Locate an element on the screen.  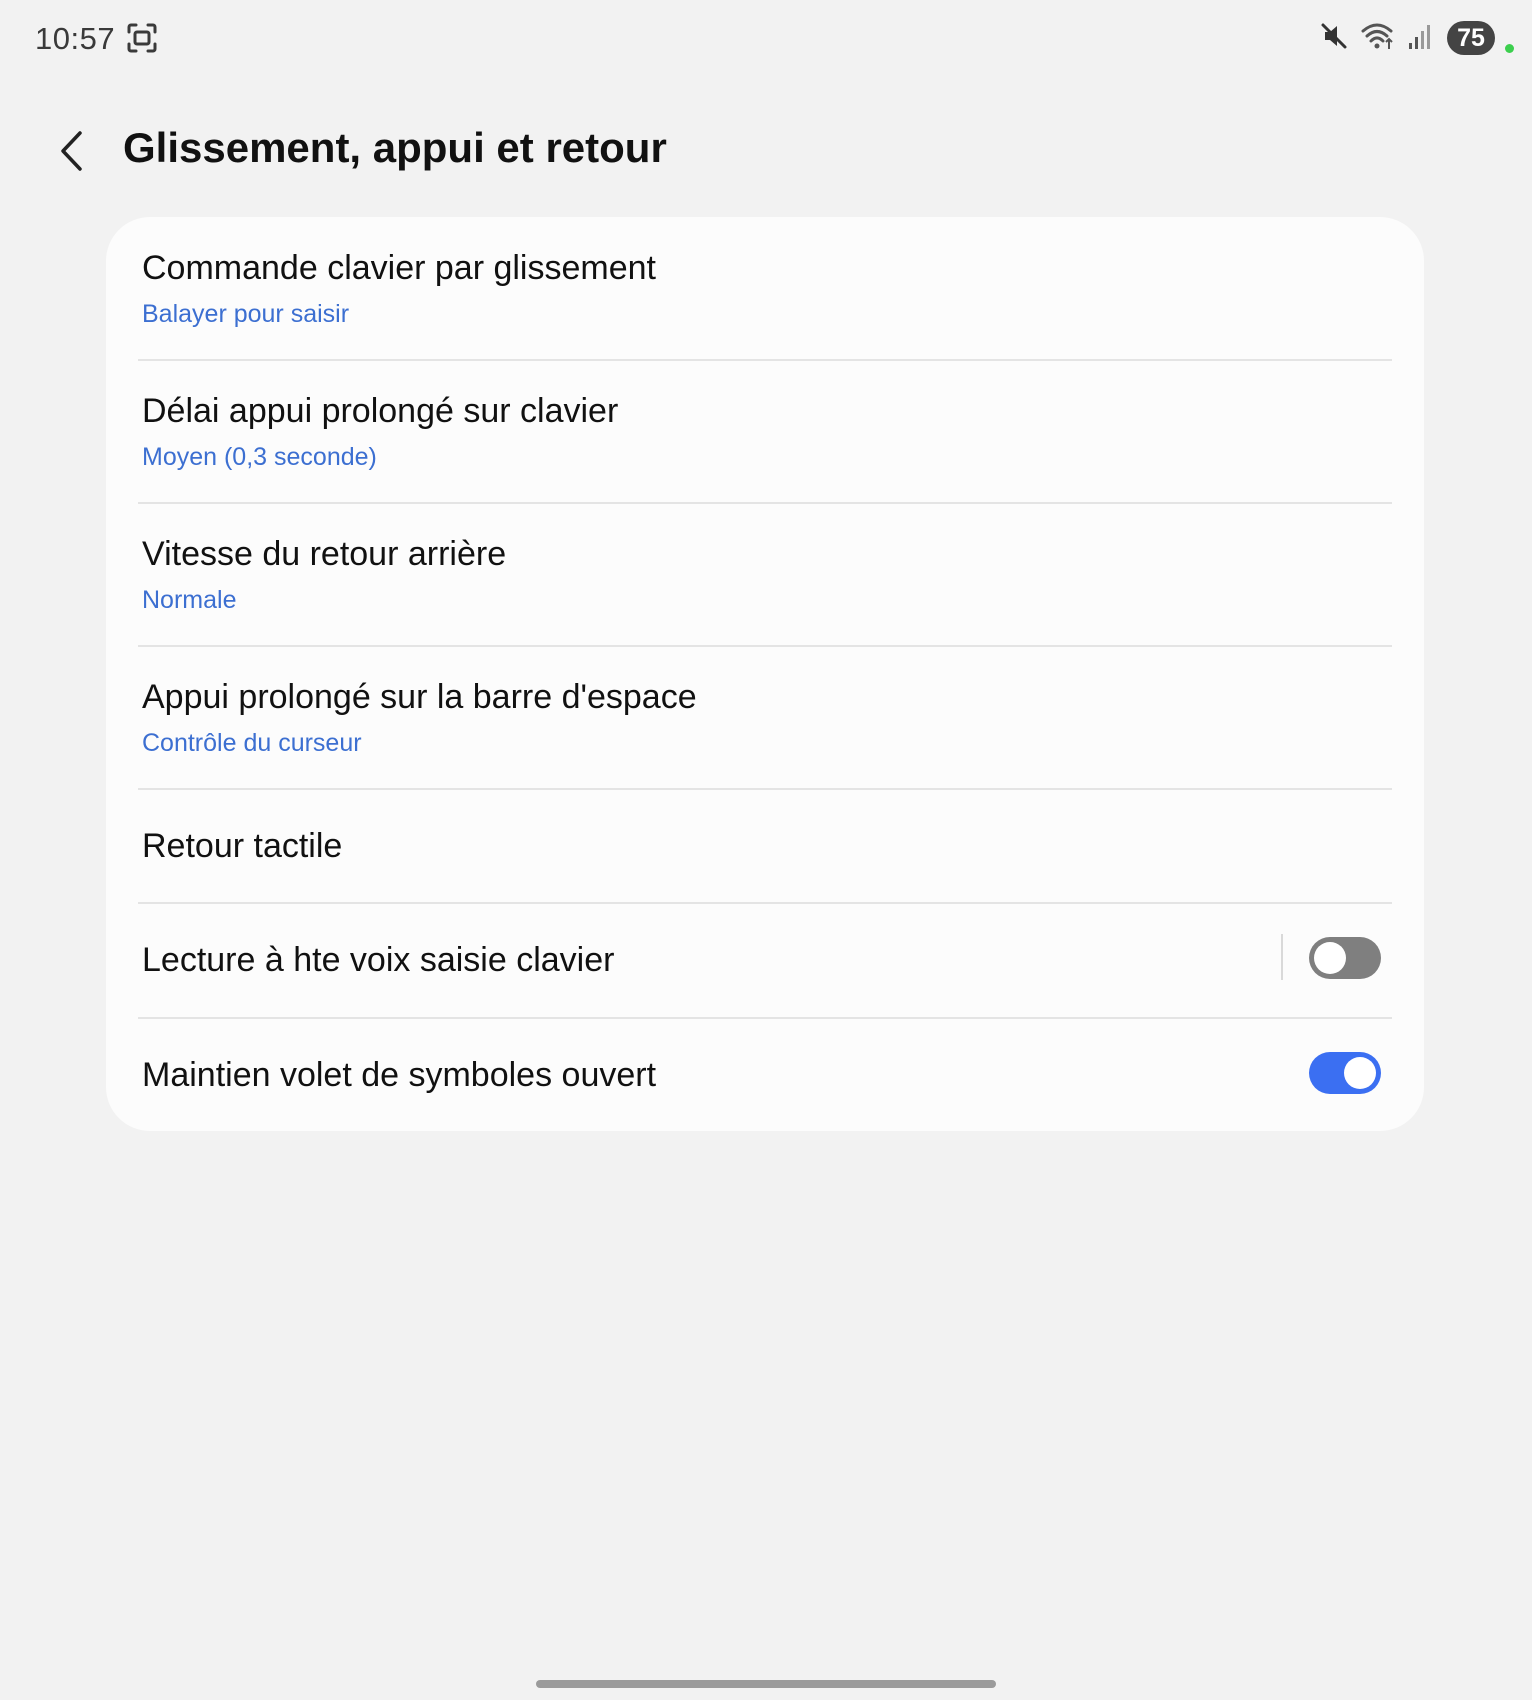
back-button is located at coordinates (74, 151).